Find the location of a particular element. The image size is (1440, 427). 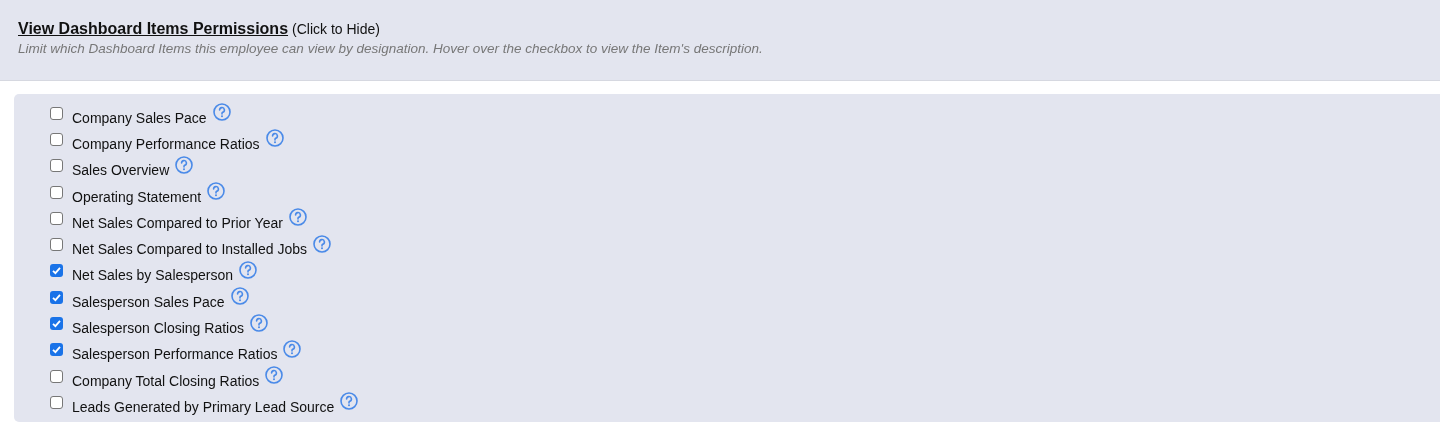

section-title: View Dashboard Items Permissions is located at coordinates (153, 29).